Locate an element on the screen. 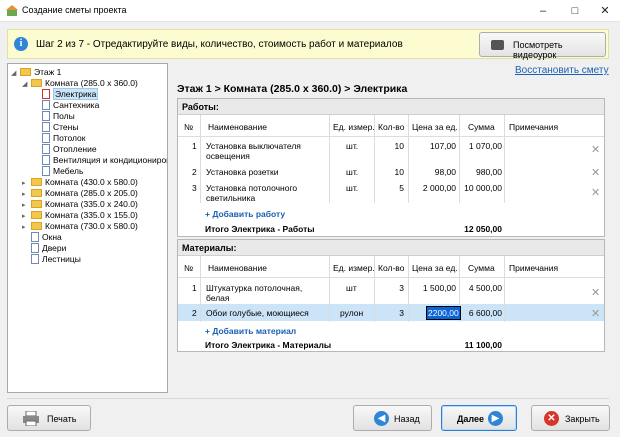  tree-node-label: Двери is located at coordinates (54, 248).